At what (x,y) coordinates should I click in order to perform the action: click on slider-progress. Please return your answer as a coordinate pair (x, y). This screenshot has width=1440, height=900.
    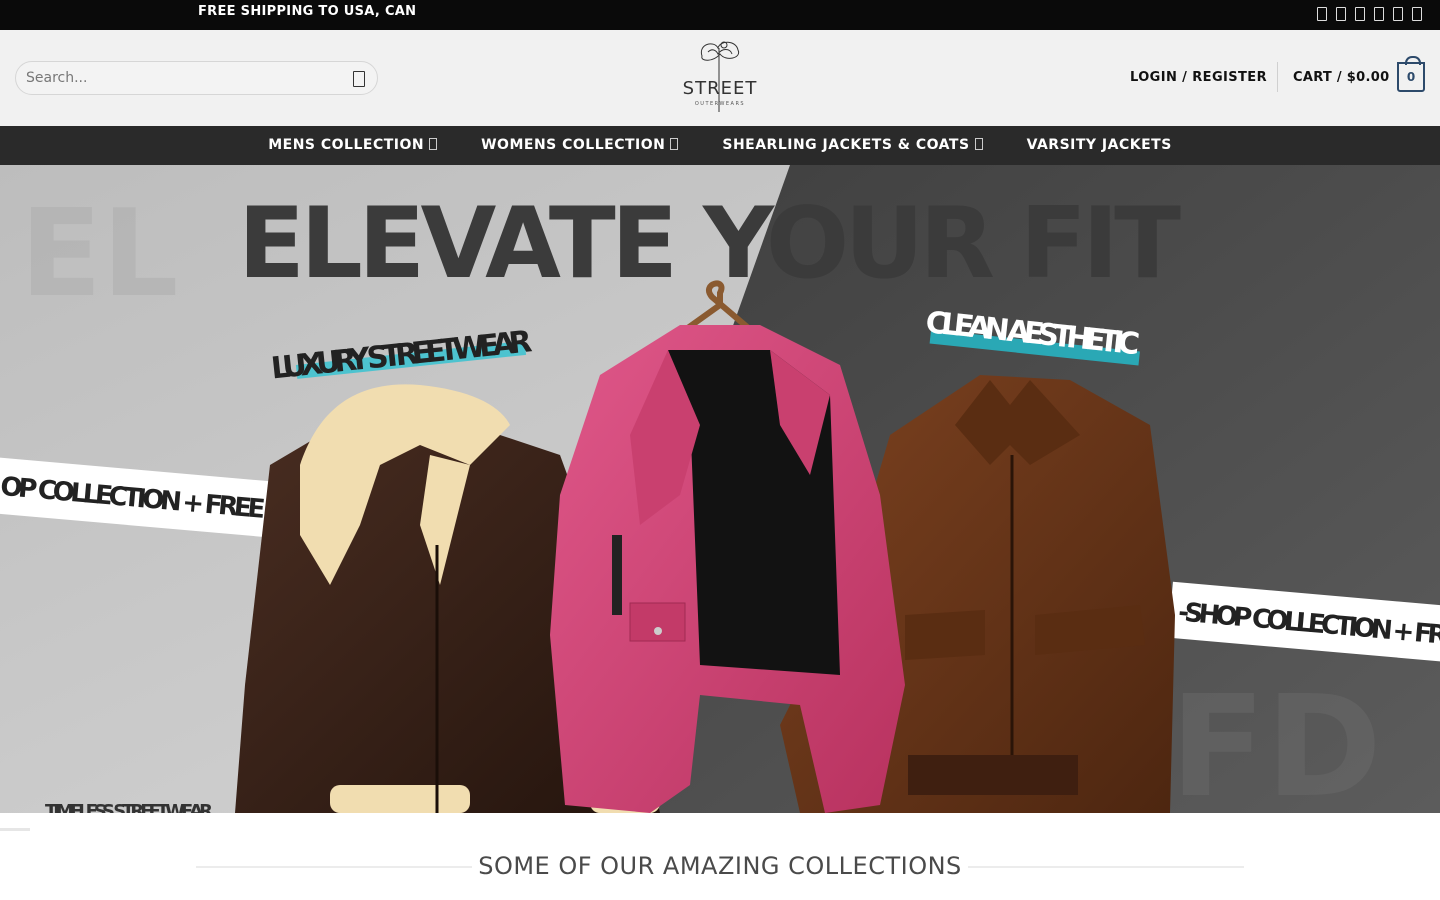
    Looking at the image, I should click on (15, 829).